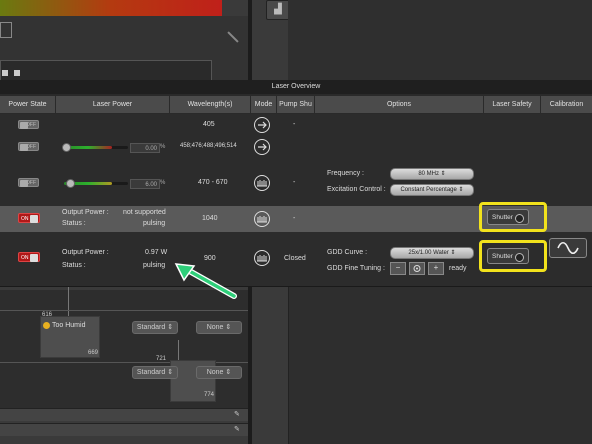 The height and width of the screenshot is (444, 592). What do you see at coordinates (508, 256) in the screenshot?
I see `shutter-button-900: Shutter` at bounding box center [508, 256].